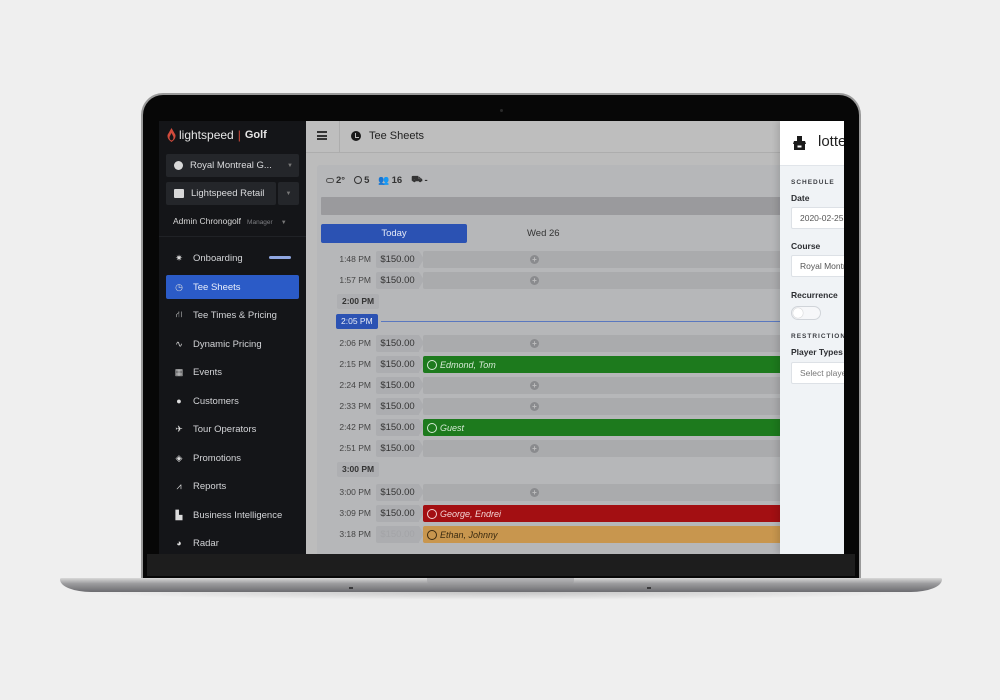  What do you see at coordinates (232, 258) in the screenshot?
I see `sidebar-item-onboarding: ✷ Onboarding` at bounding box center [232, 258].